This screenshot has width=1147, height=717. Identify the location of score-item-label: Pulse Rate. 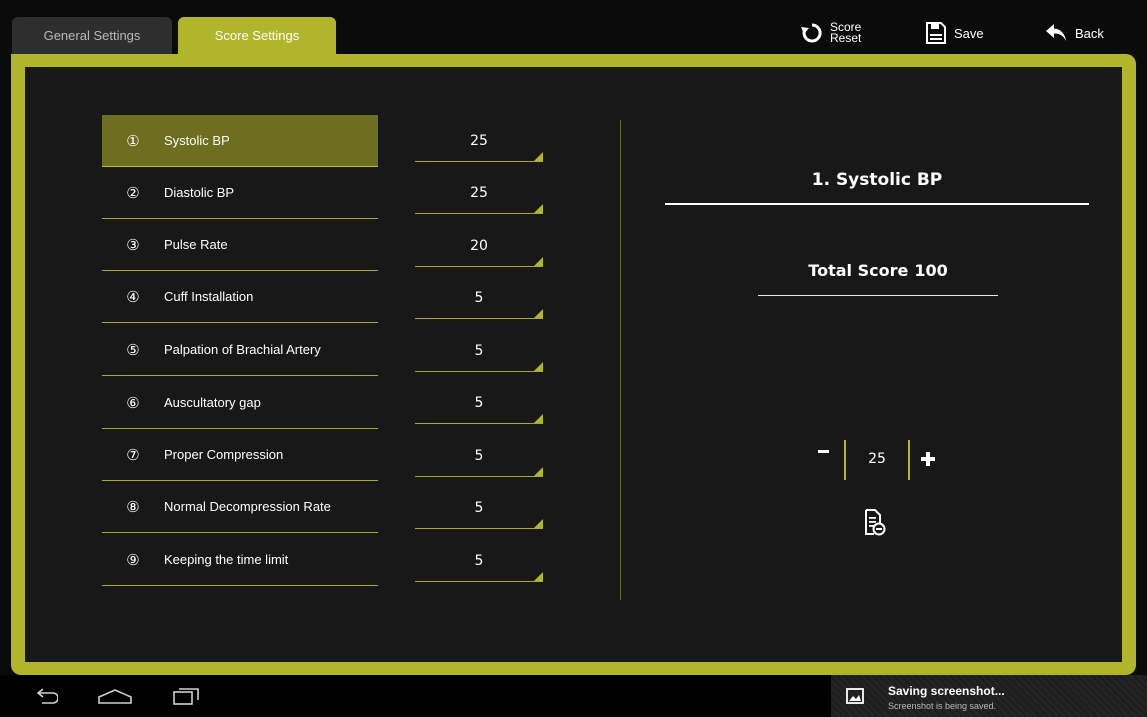
(196, 244).